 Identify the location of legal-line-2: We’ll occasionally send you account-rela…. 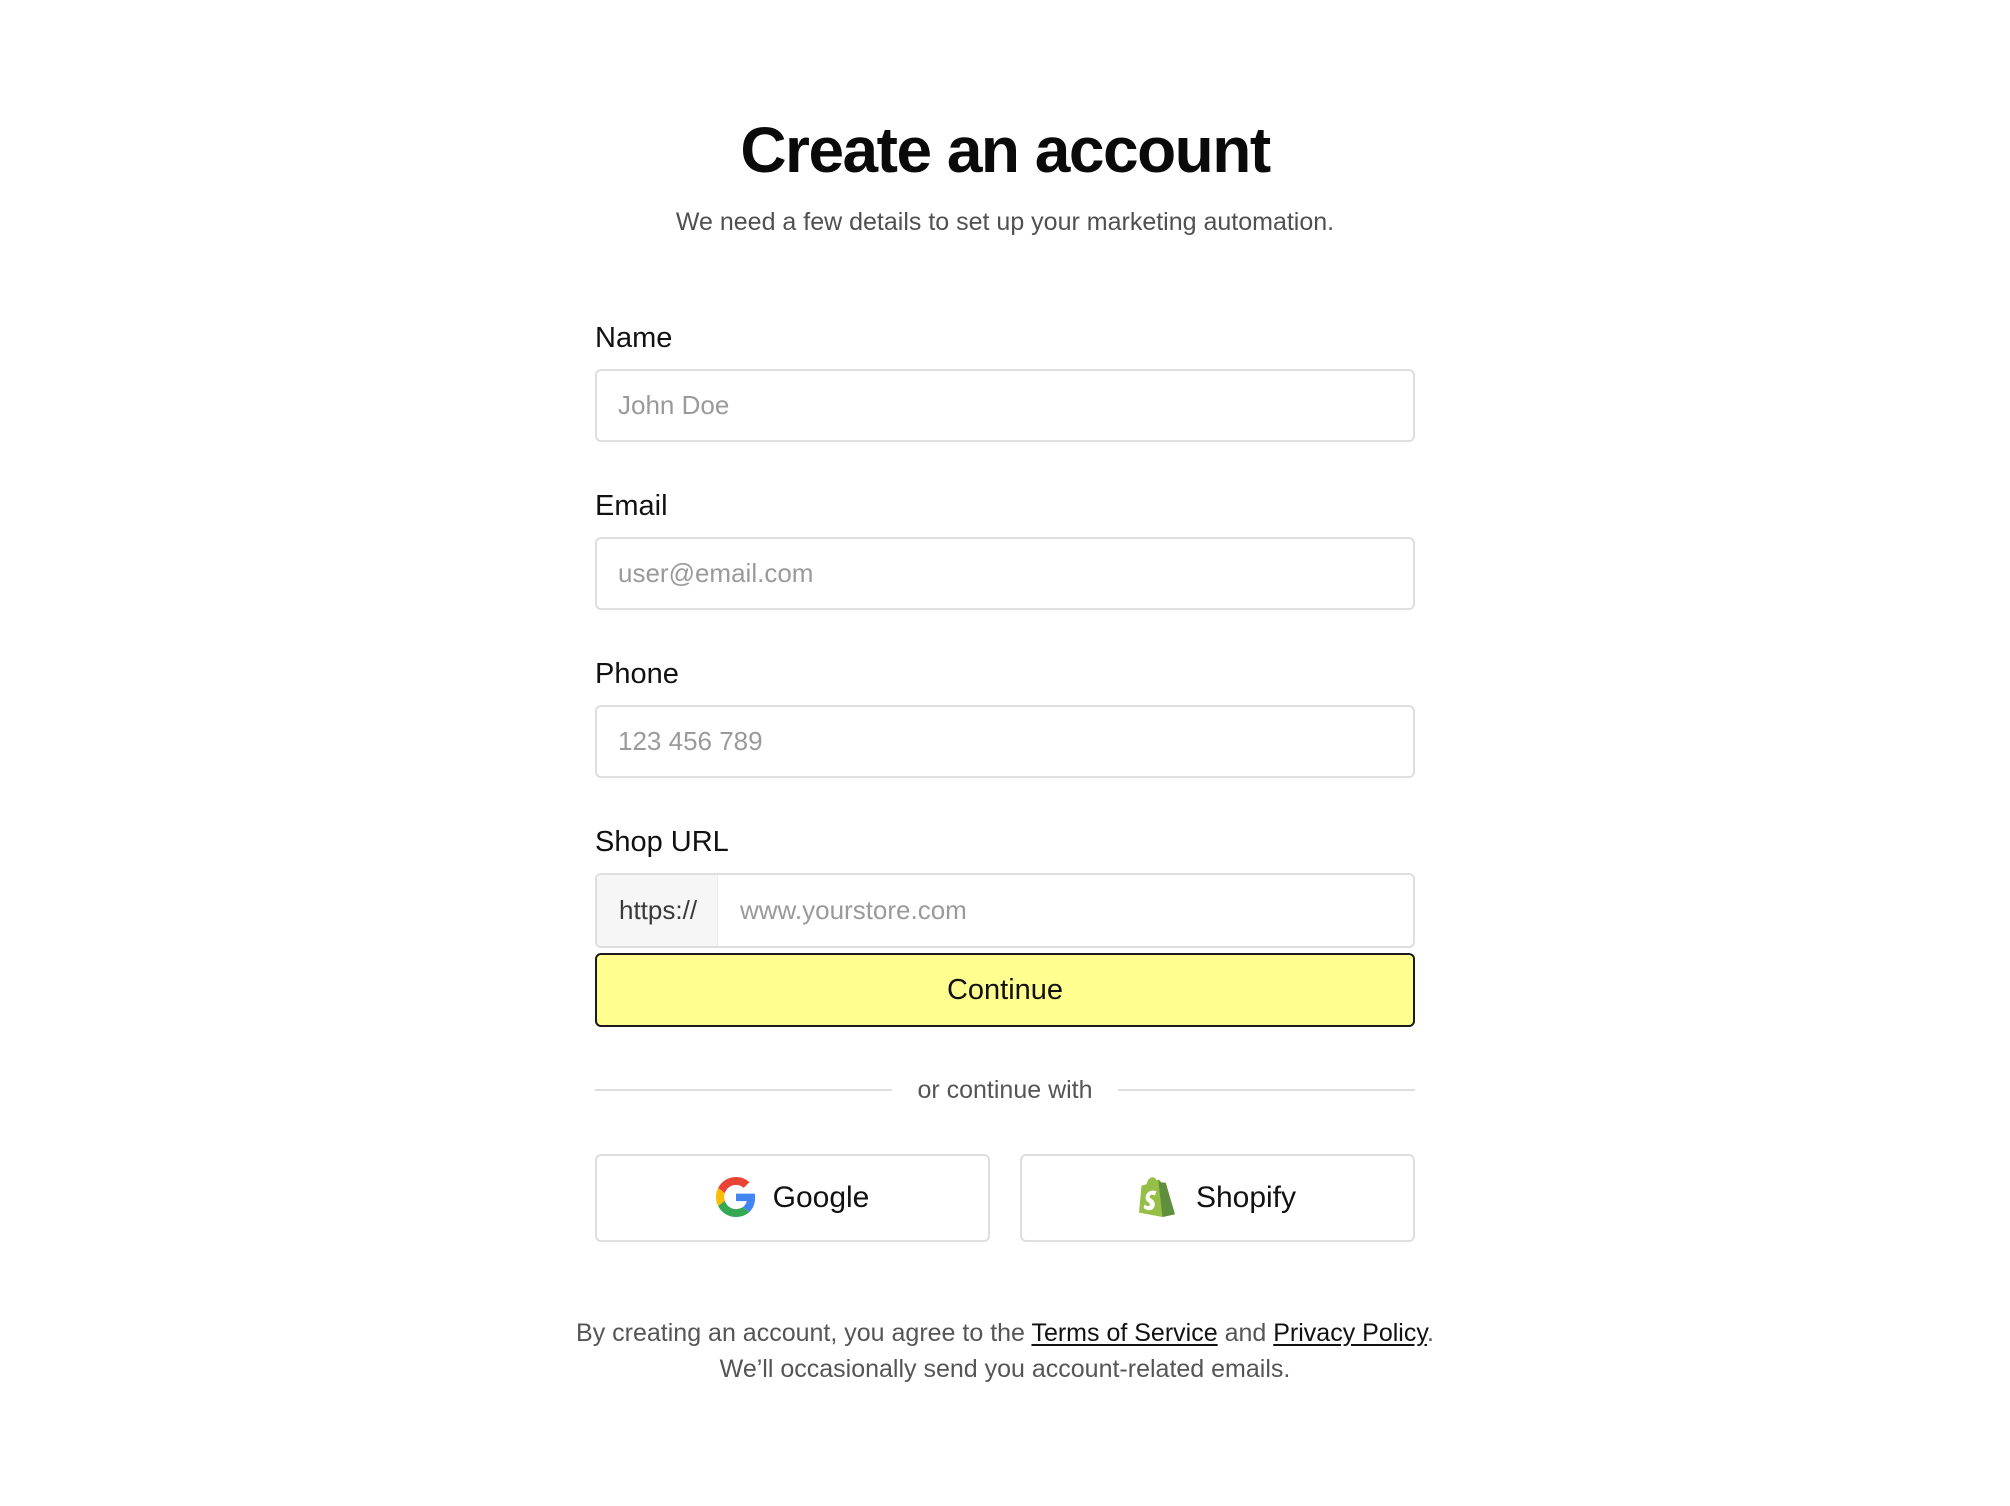
(1005, 1369).